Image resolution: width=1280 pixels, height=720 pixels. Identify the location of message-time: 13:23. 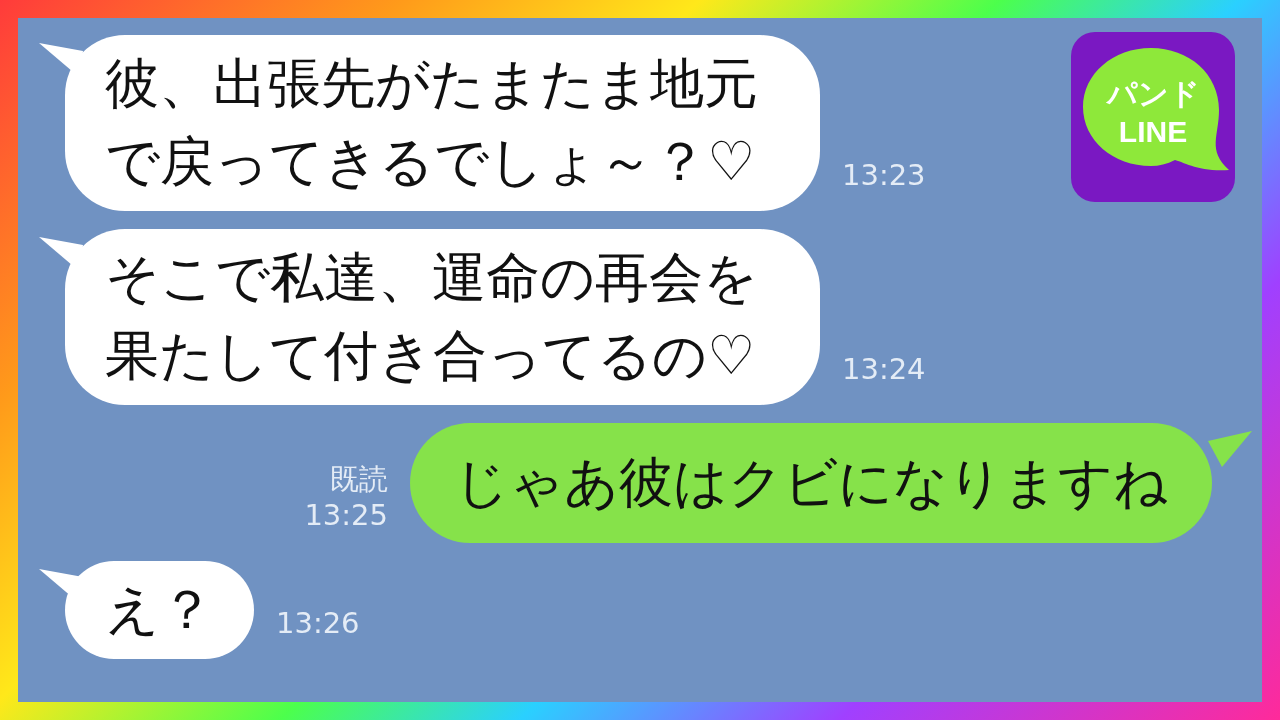
(884, 175).